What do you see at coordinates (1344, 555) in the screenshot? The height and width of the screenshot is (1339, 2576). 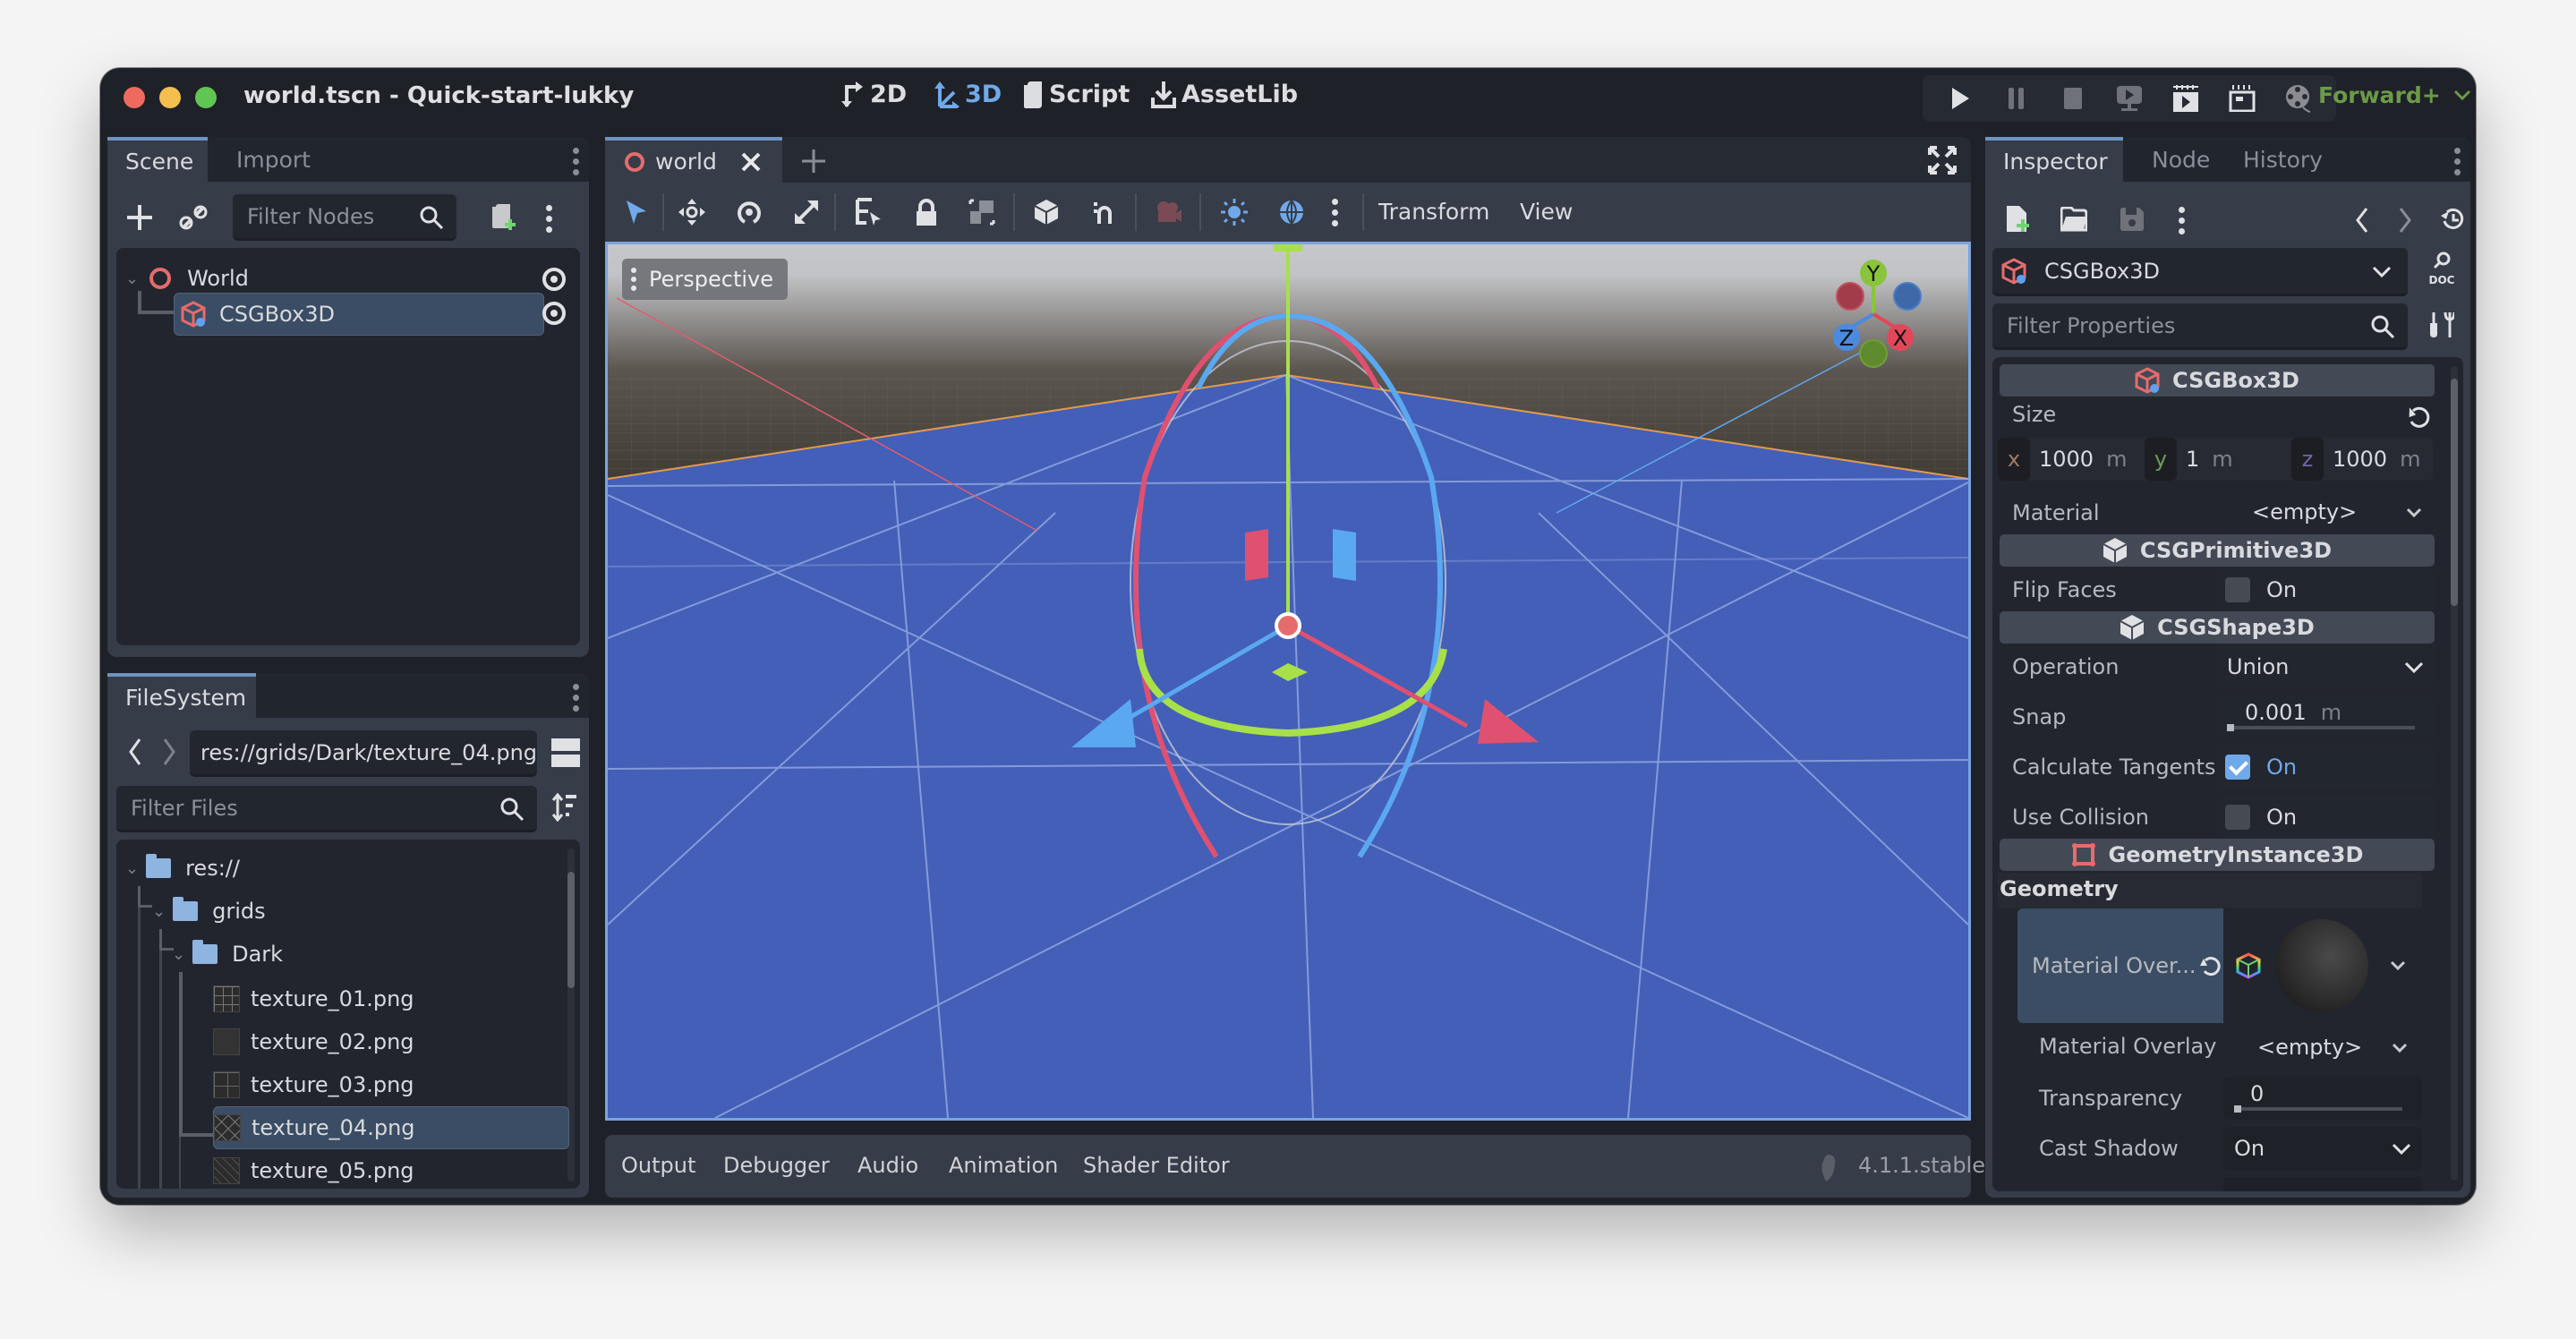 I see `plane-handle-xy` at bounding box center [1344, 555].